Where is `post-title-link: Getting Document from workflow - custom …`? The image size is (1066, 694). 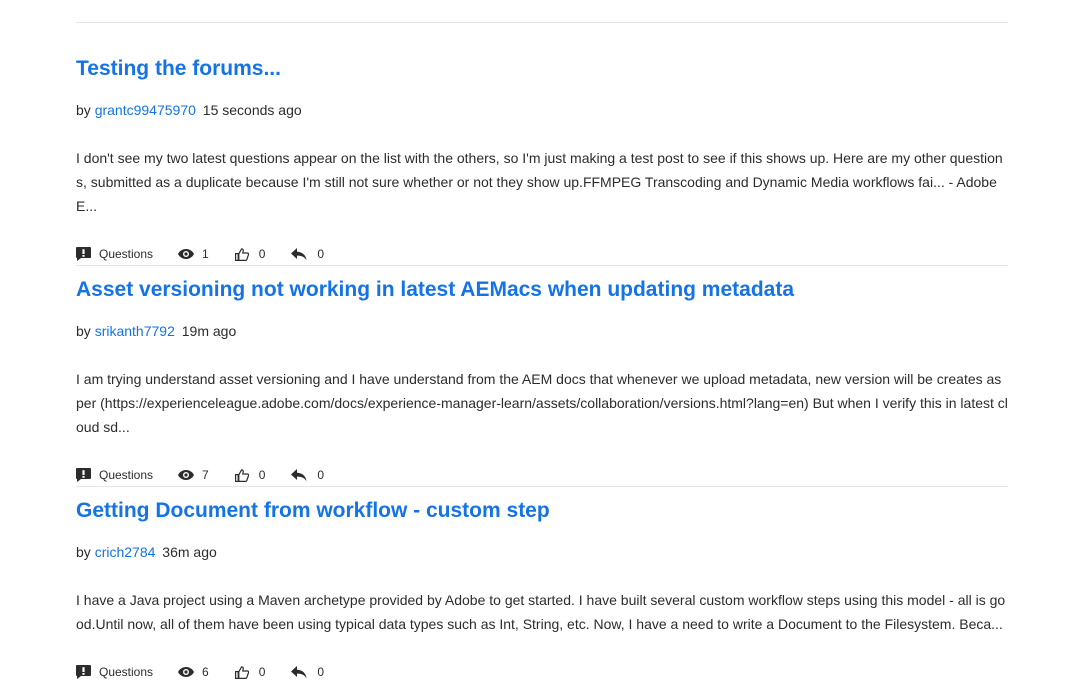
post-title-link: Getting Document from workflow - custom … is located at coordinates (542, 511).